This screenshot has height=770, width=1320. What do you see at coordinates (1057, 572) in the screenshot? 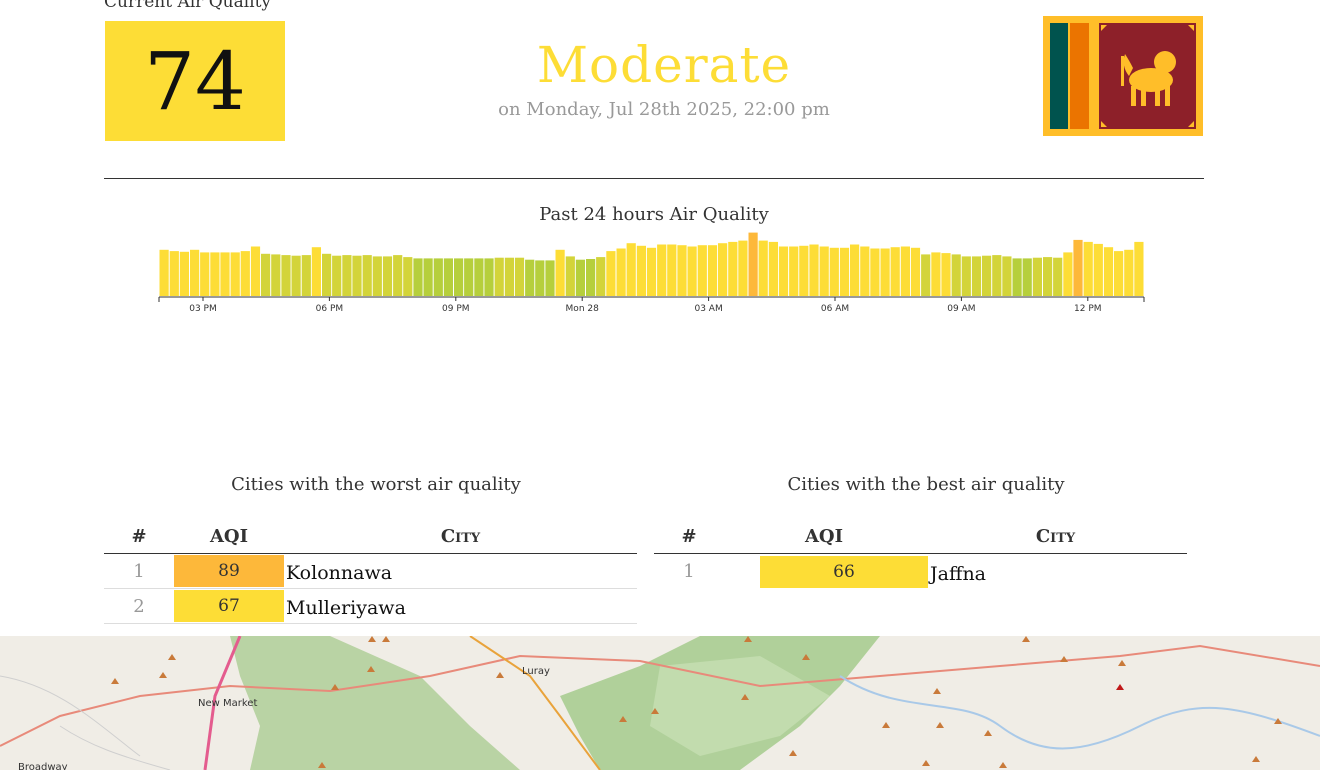
I see `city-cell: Jaffna` at bounding box center [1057, 572].